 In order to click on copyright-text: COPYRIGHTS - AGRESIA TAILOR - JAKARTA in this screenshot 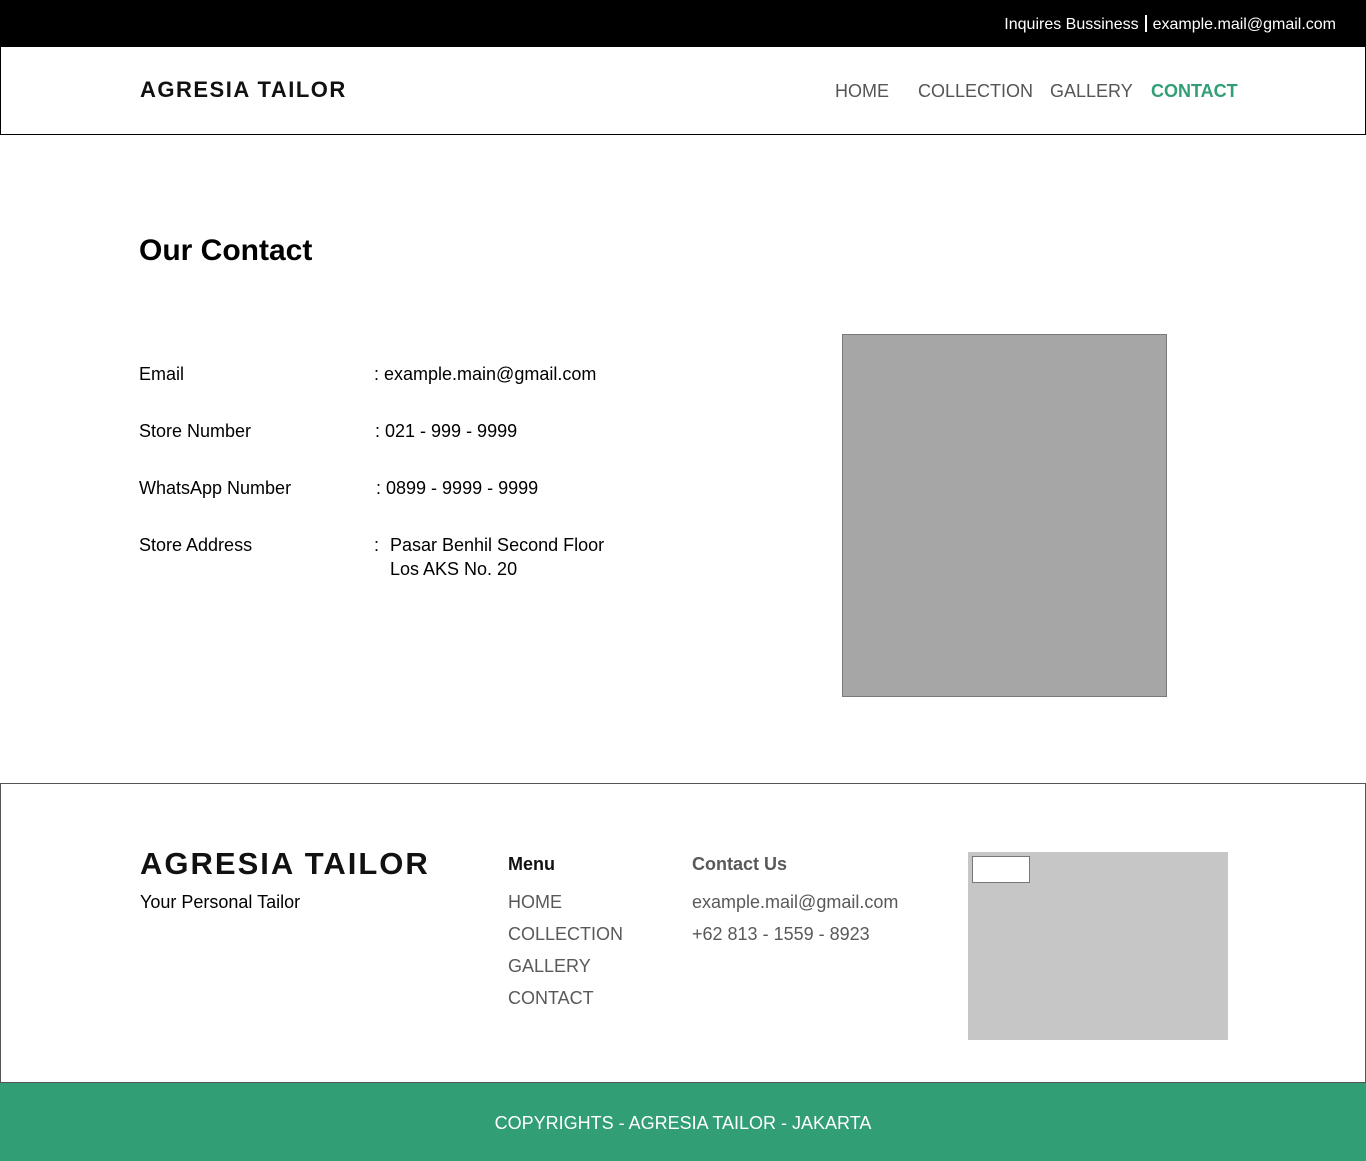, I will do `click(683, 1123)`.